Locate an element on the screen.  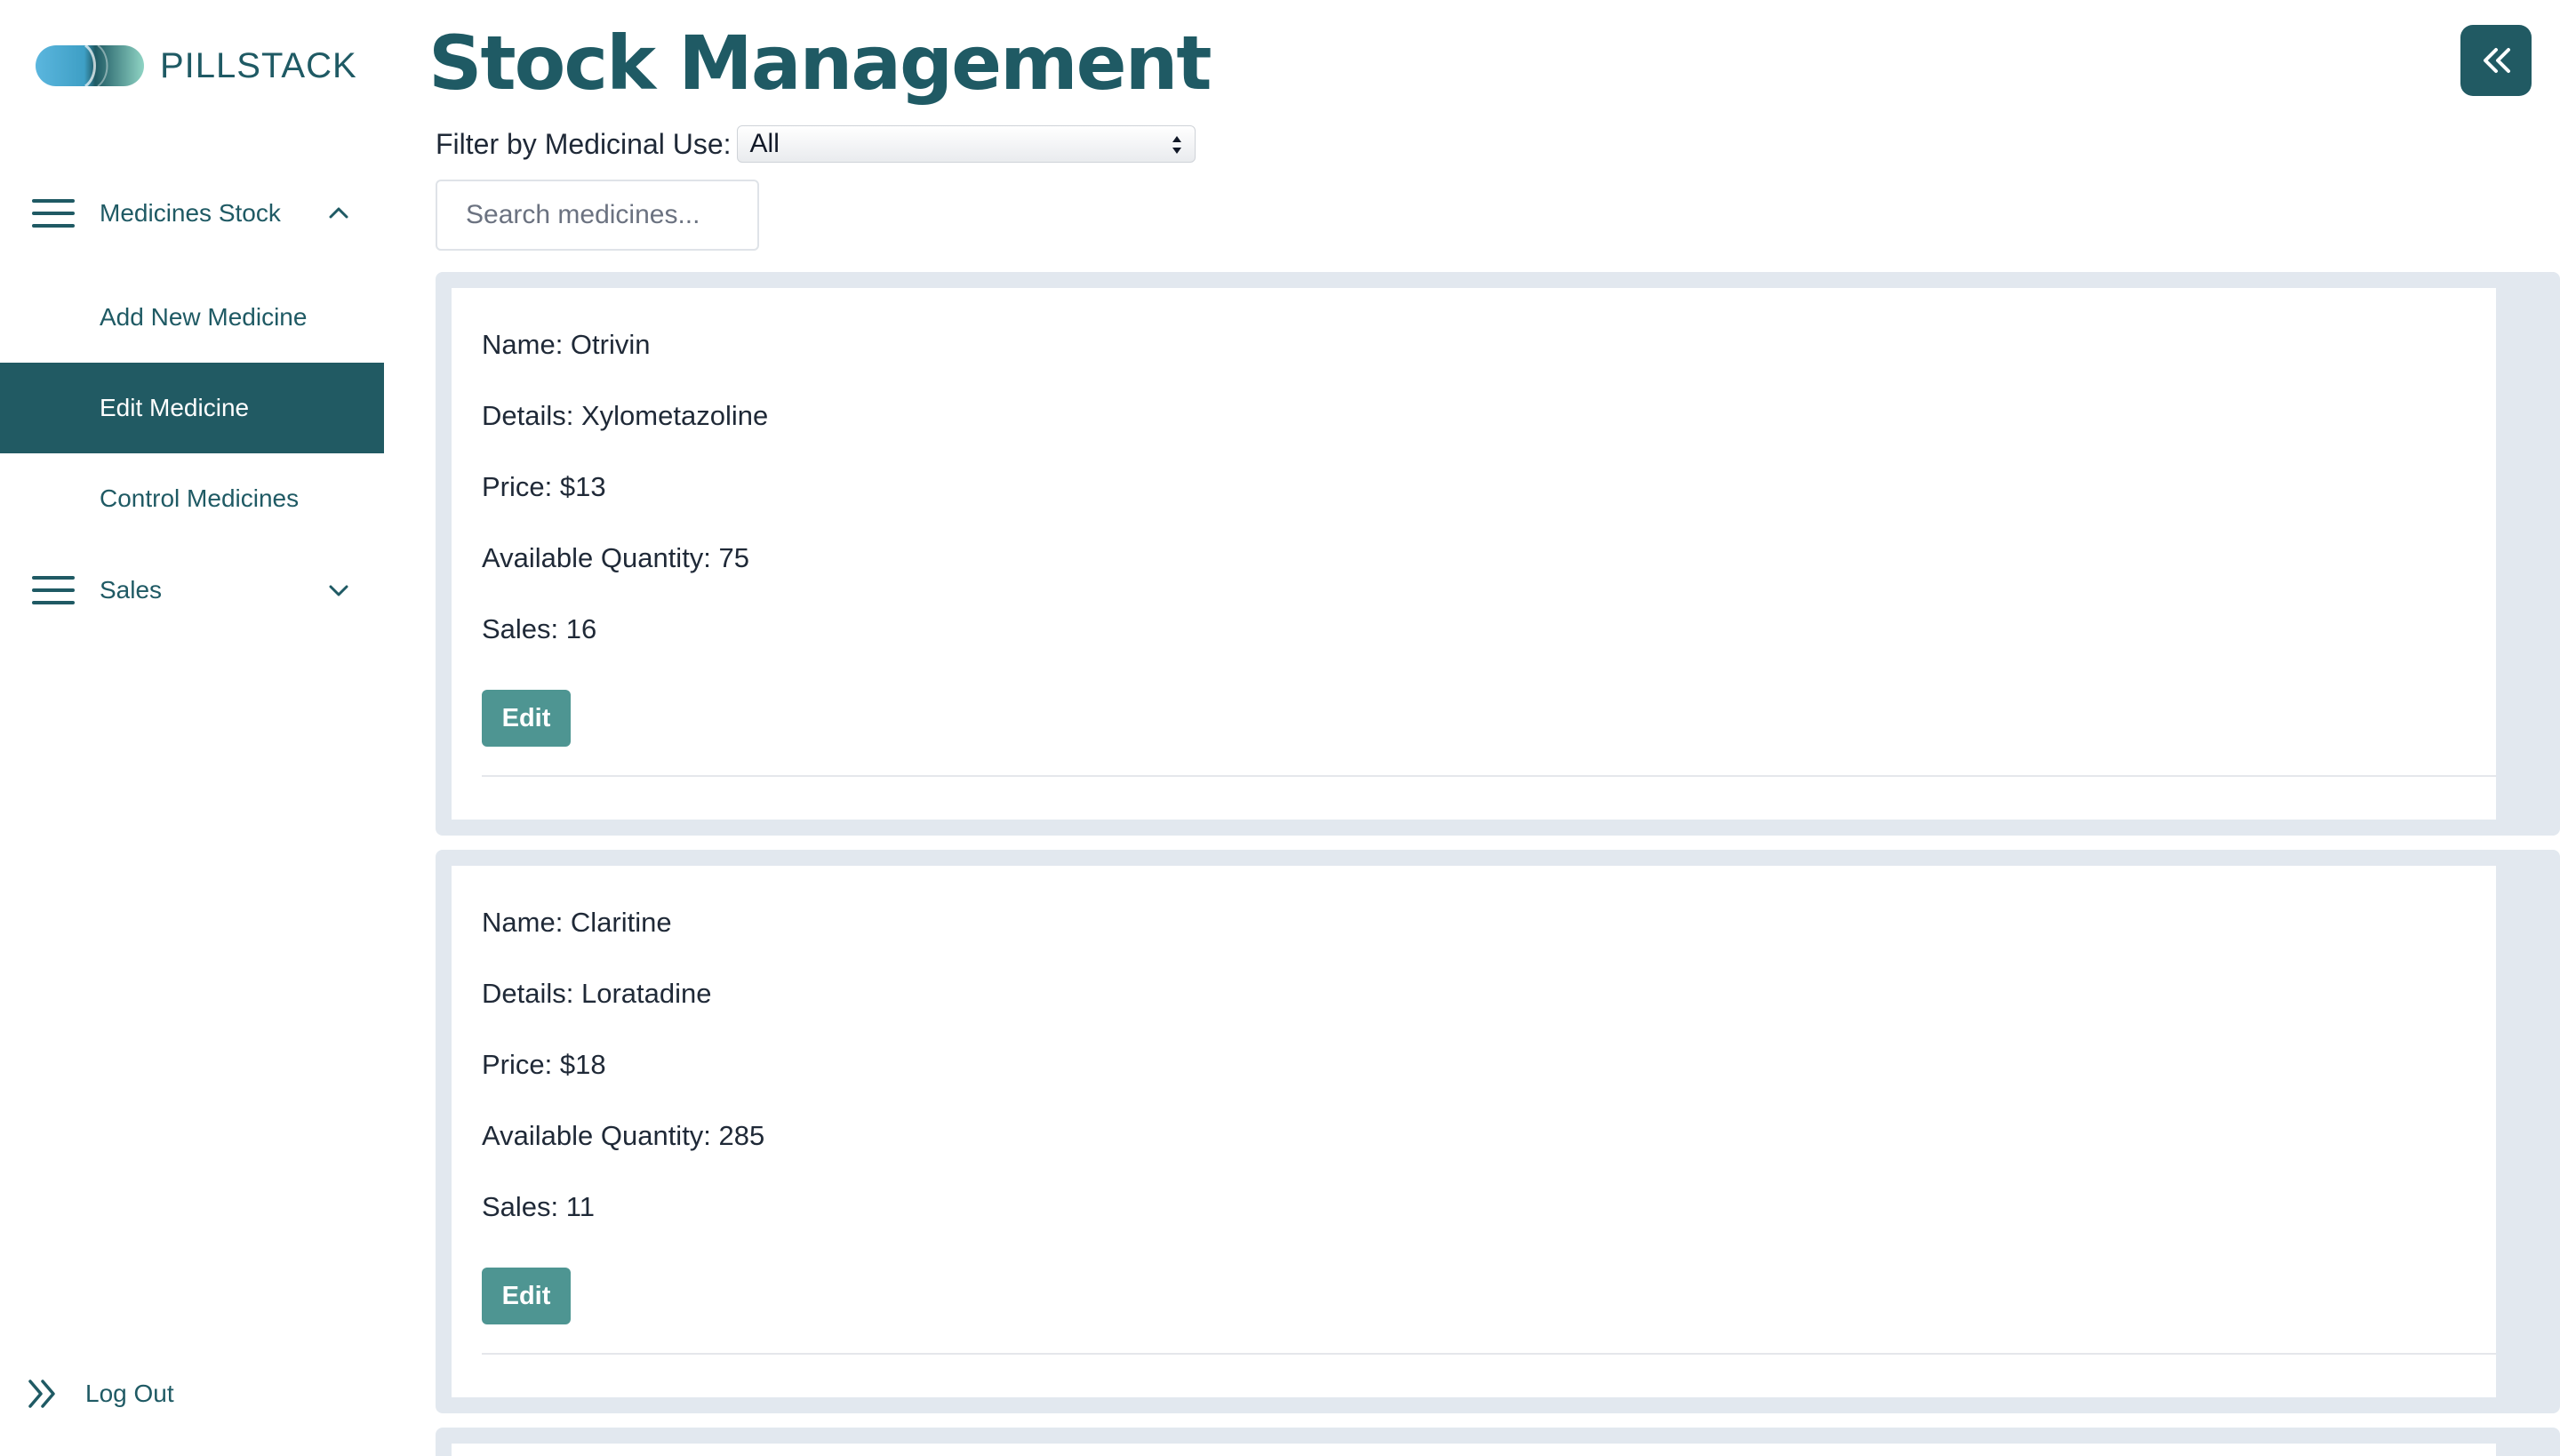
double-chevron-left-icon is located at coordinates (2497, 60).